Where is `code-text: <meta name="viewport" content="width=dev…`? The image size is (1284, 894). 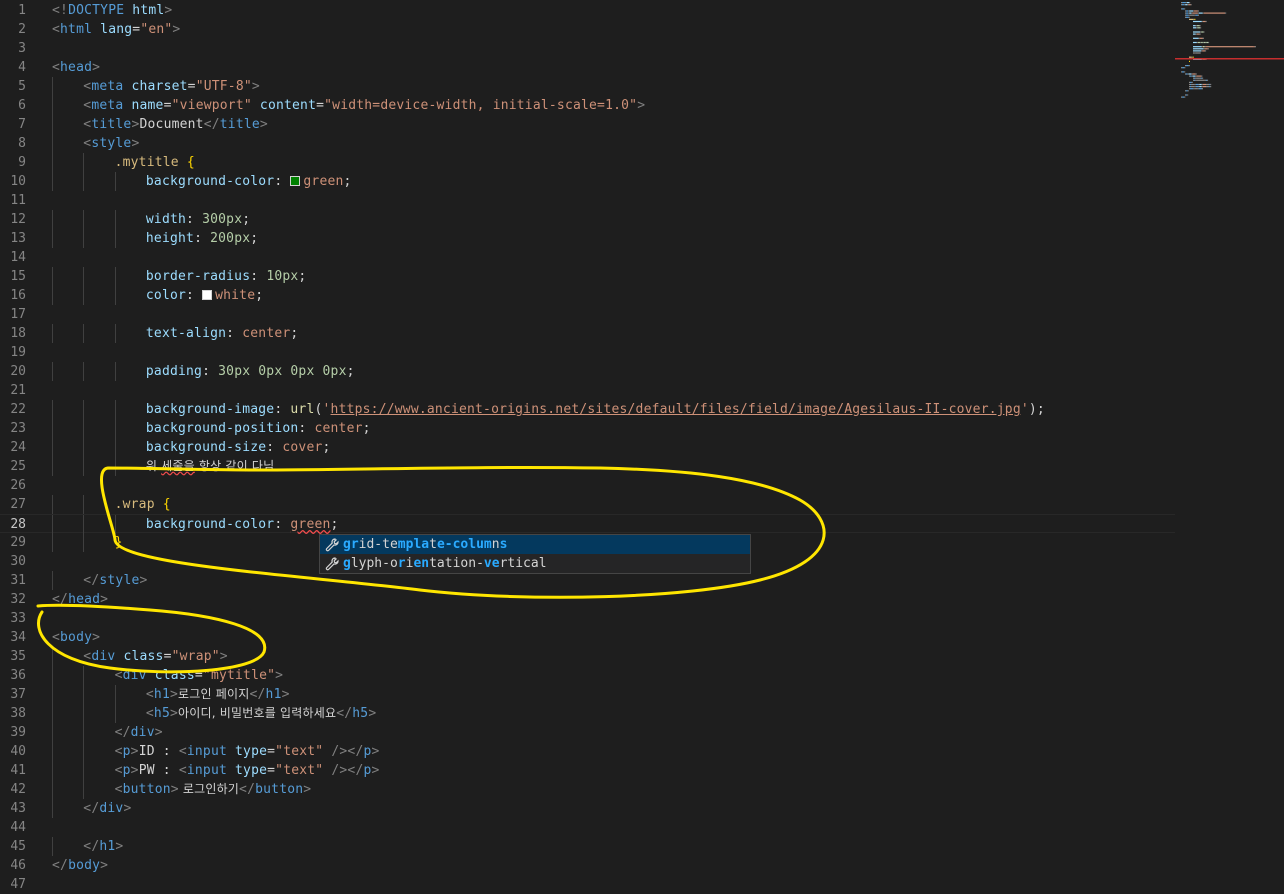 code-text: <meta name="viewport" content="width=dev… is located at coordinates (364, 105).